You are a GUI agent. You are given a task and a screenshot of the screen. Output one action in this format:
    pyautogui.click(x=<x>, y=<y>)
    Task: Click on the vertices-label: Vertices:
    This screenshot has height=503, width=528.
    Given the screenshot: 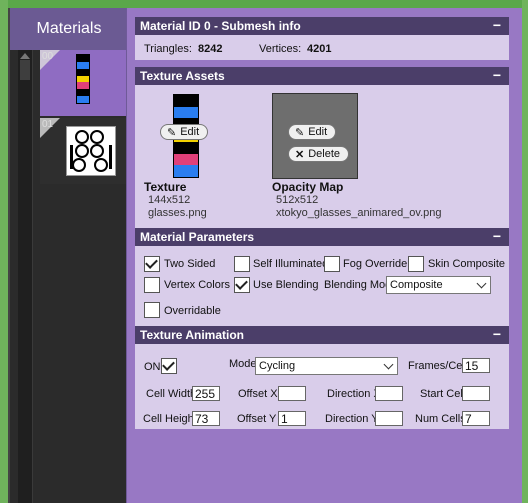 What is the action you would take?
    pyautogui.click(x=280, y=49)
    